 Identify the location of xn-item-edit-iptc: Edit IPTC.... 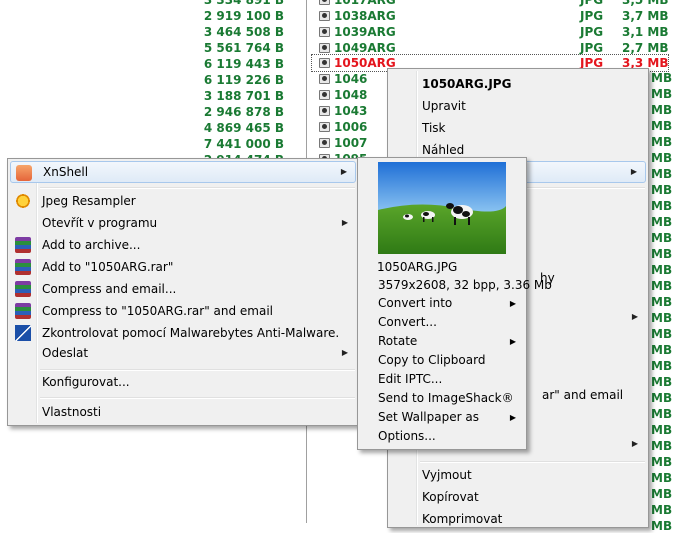
(450, 379).